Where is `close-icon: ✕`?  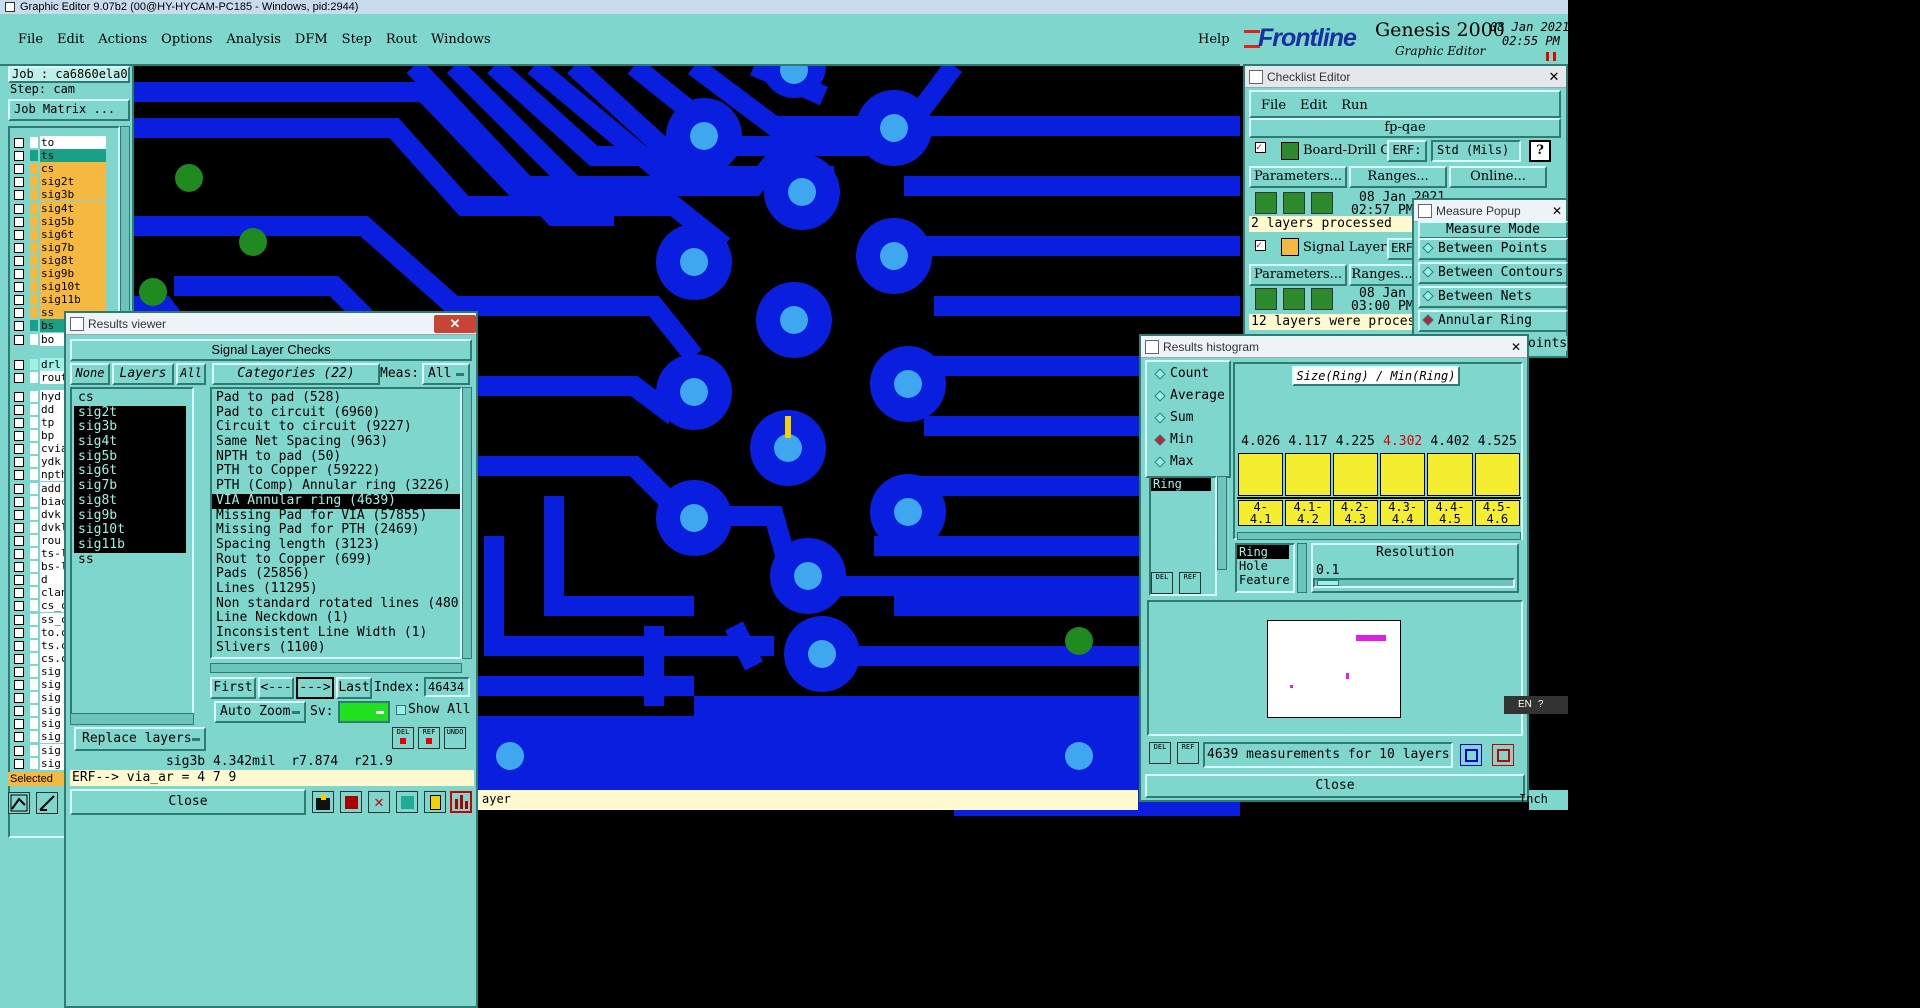 close-icon: ✕ is located at coordinates (1516, 347).